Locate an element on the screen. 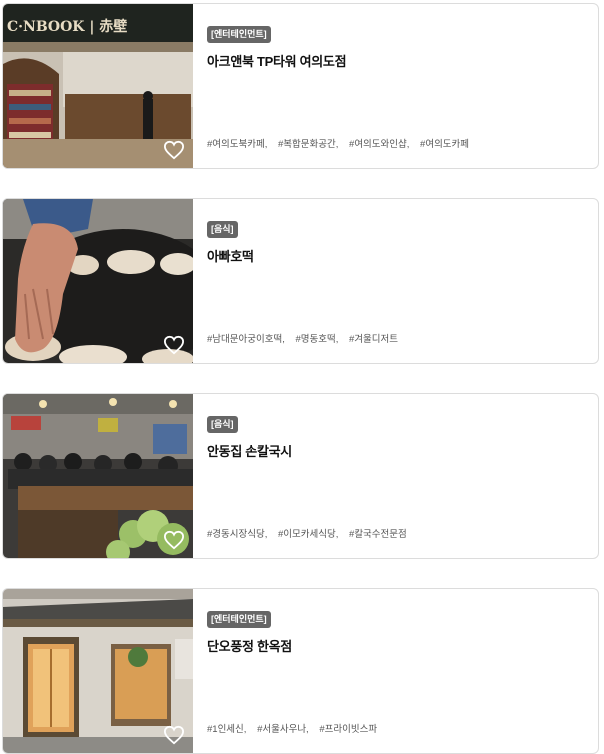 The width and height of the screenshot is (604, 754). hashtag: #여의도와인샵, is located at coordinates (379, 144).